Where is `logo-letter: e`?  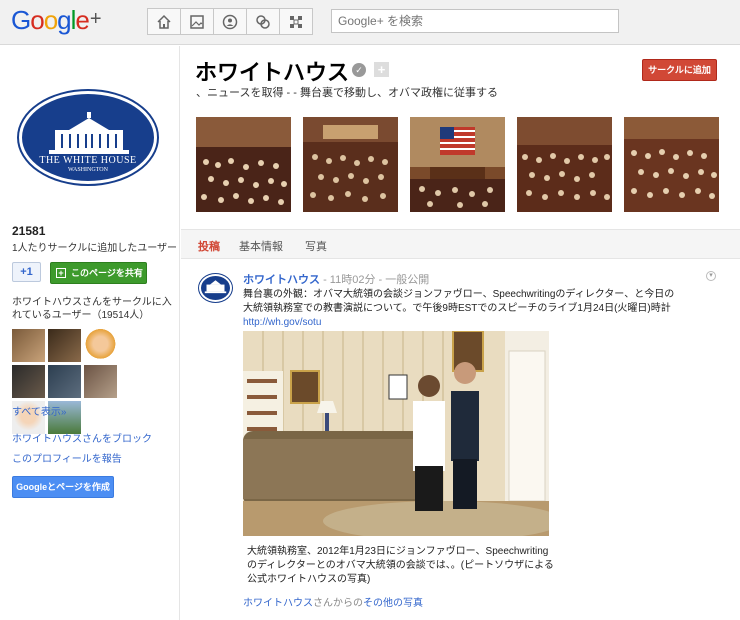
logo-letter: e is located at coordinates (82, 20).